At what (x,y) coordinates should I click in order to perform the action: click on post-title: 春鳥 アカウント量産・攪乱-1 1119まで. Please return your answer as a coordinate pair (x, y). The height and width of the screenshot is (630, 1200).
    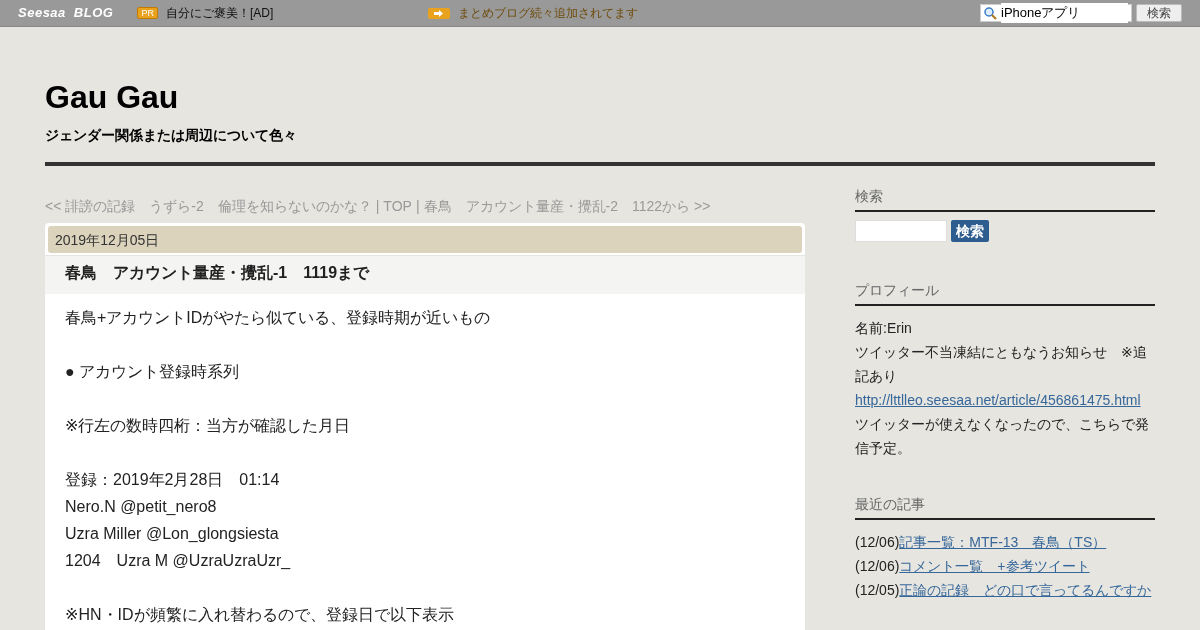
    Looking at the image, I should click on (425, 274).